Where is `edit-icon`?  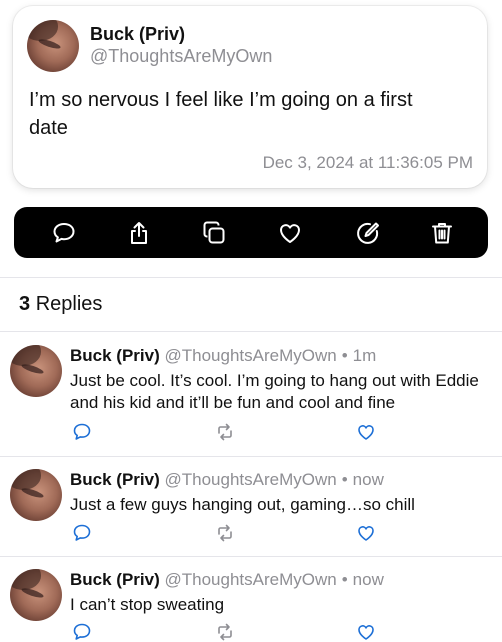 edit-icon is located at coordinates (368, 233).